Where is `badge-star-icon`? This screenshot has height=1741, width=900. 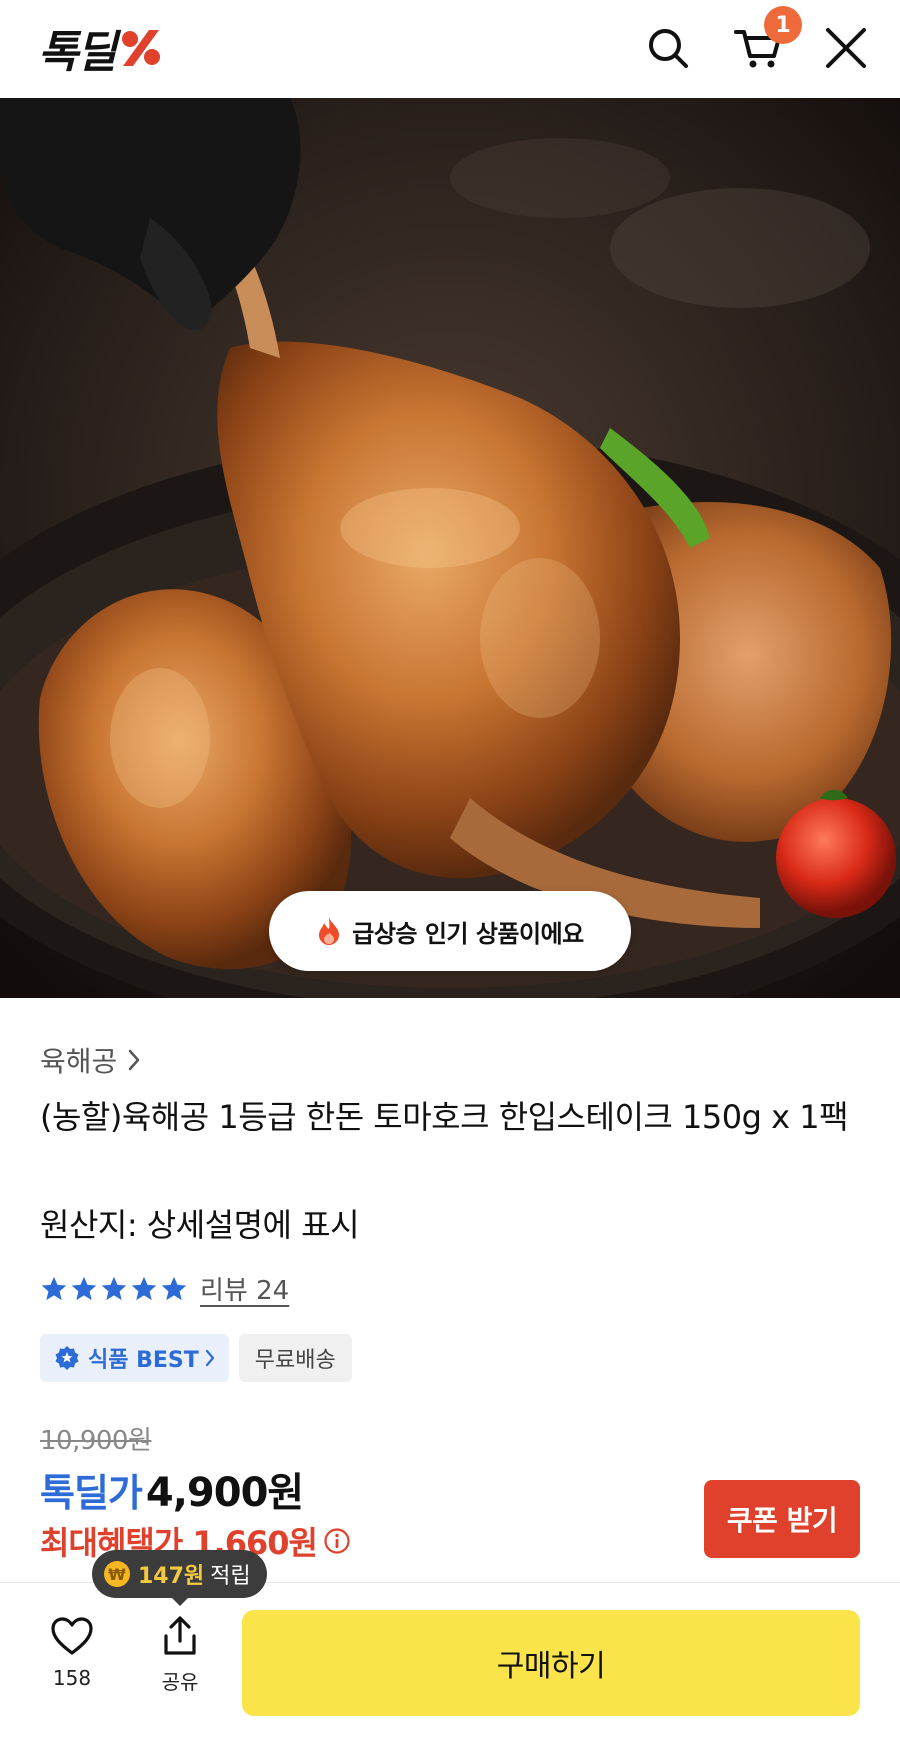
badge-star-icon is located at coordinates (67, 1358).